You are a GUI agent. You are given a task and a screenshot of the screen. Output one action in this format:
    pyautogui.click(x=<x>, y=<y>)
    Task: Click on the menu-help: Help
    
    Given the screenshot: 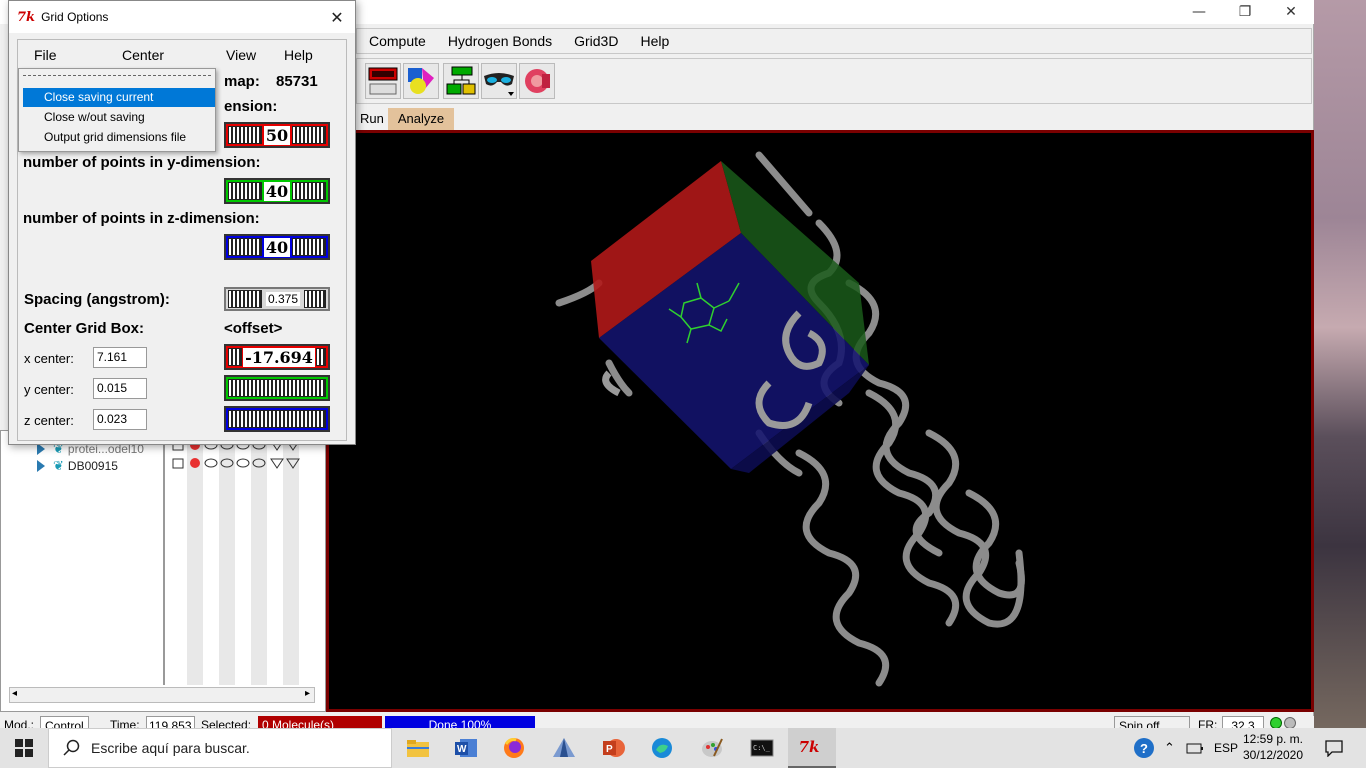 What is the action you would take?
    pyautogui.click(x=654, y=41)
    